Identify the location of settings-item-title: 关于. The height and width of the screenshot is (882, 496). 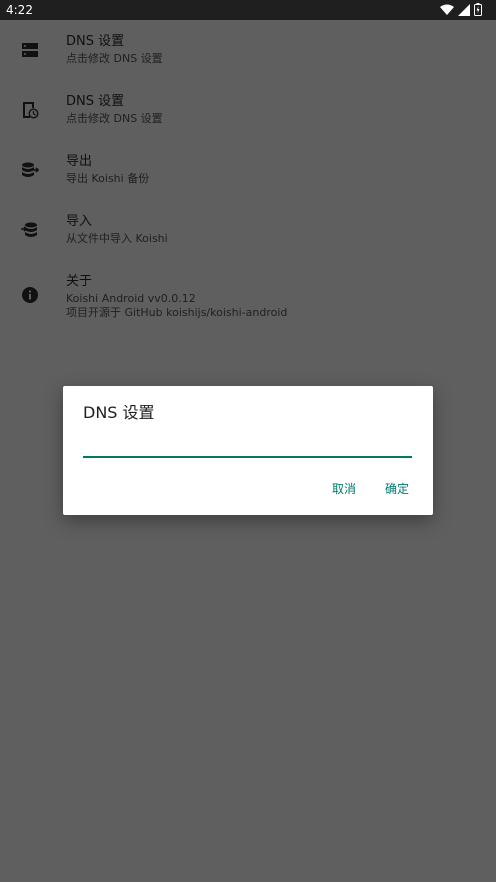
(79, 281).